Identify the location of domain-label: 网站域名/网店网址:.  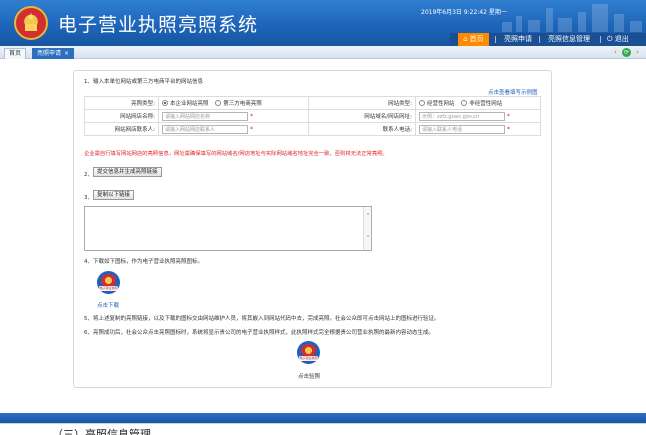
(362, 116).